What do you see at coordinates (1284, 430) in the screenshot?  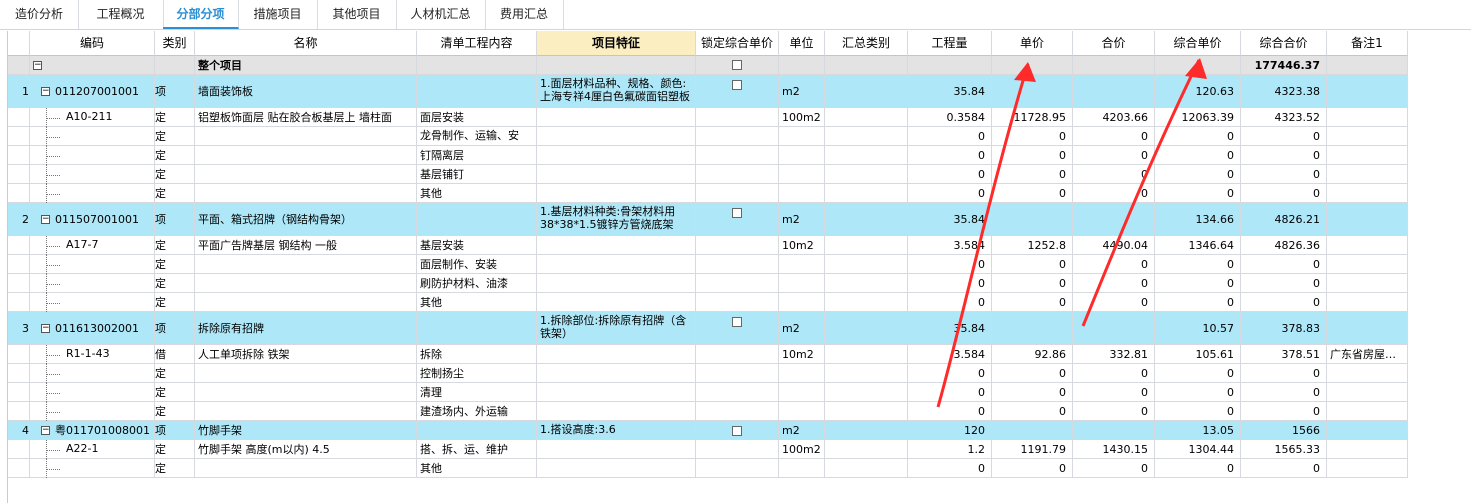 I see `total-cell: 1566` at bounding box center [1284, 430].